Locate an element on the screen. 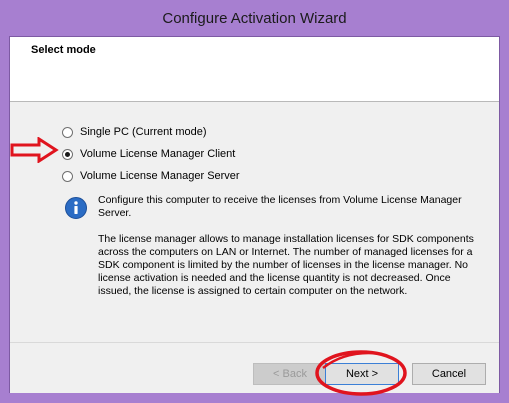  vlm-client-label: Volume License Manager Client is located at coordinates (157, 154).